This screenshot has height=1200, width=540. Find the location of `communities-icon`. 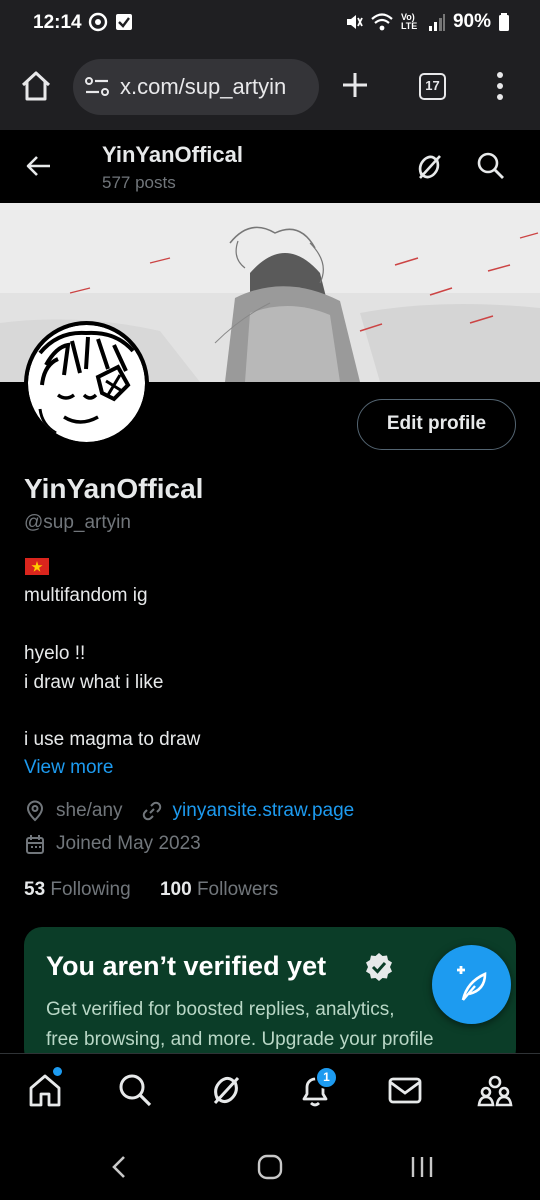

communities-icon is located at coordinates (495, 1090).